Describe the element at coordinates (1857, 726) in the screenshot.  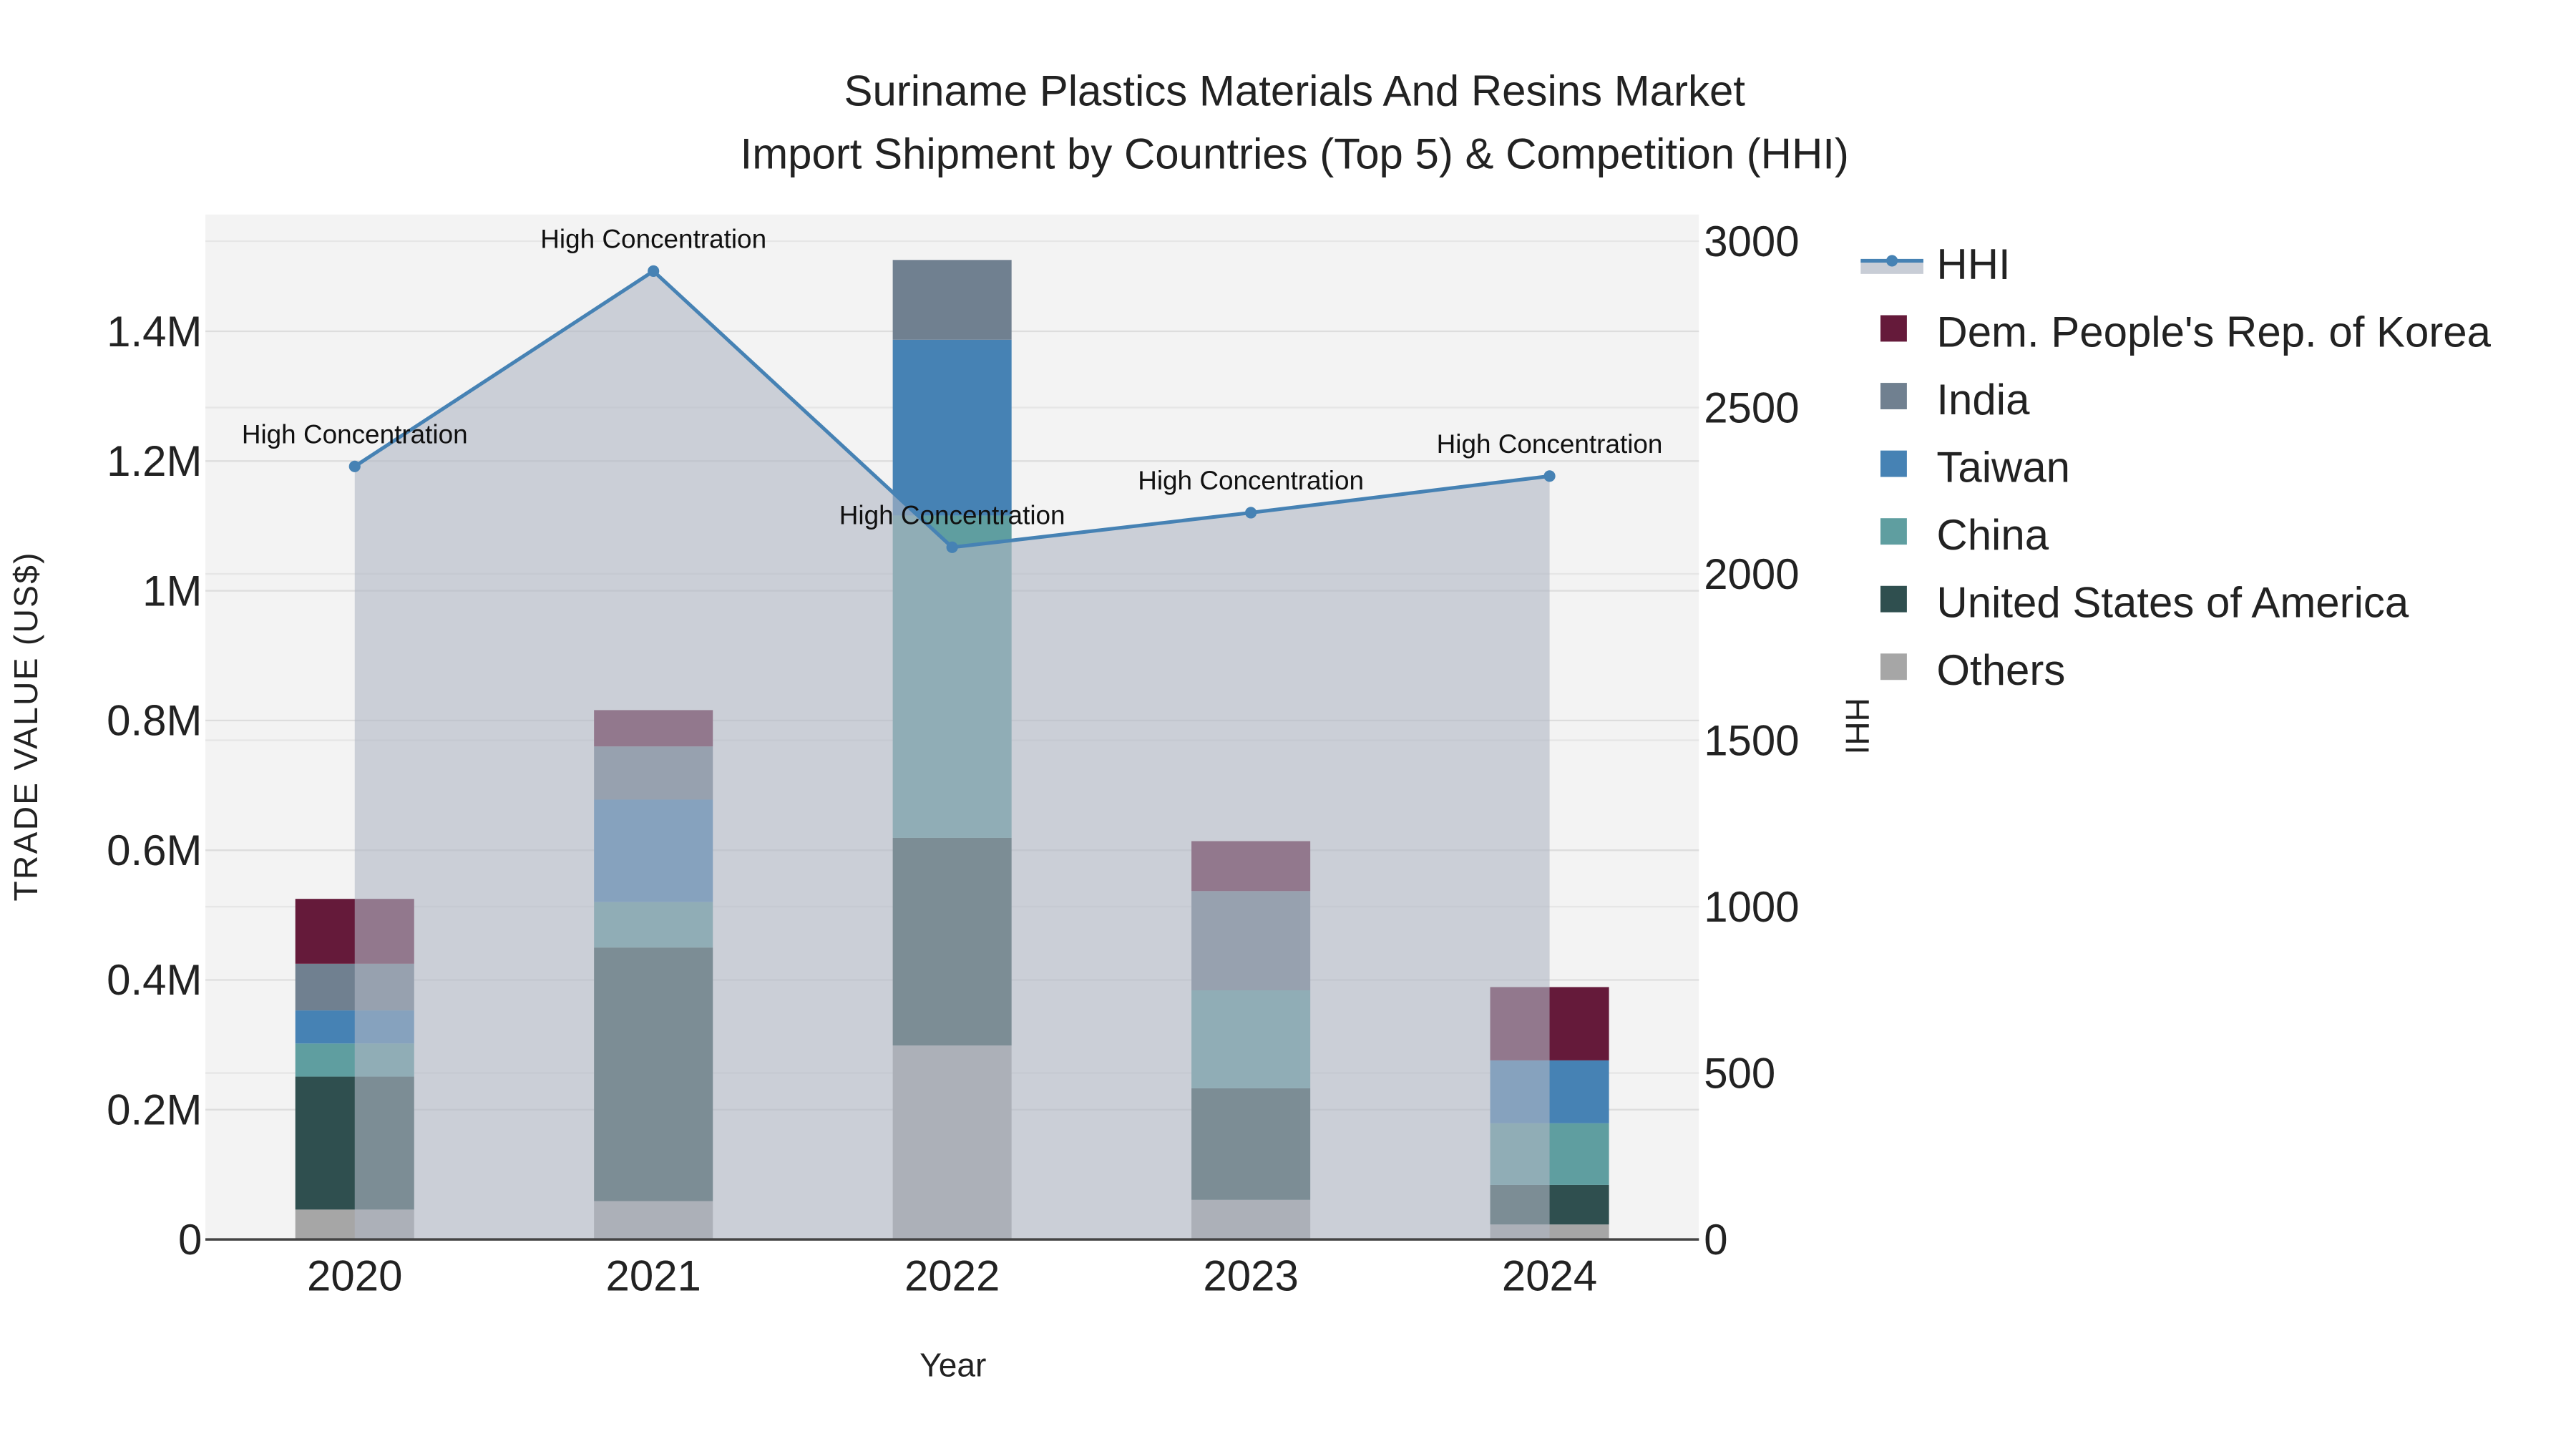
I see `y2-axis-label: HHI` at that location.